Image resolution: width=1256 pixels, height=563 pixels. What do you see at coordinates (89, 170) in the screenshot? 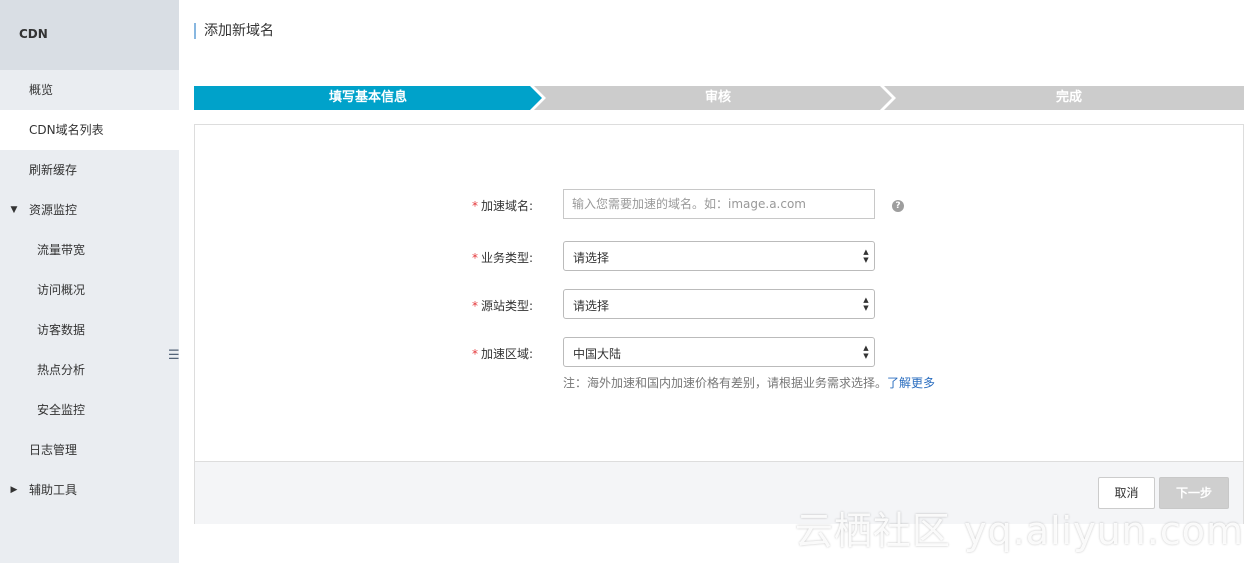
I see `sidebar-item-refresh-cache: 刷新缓存` at bounding box center [89, 170].